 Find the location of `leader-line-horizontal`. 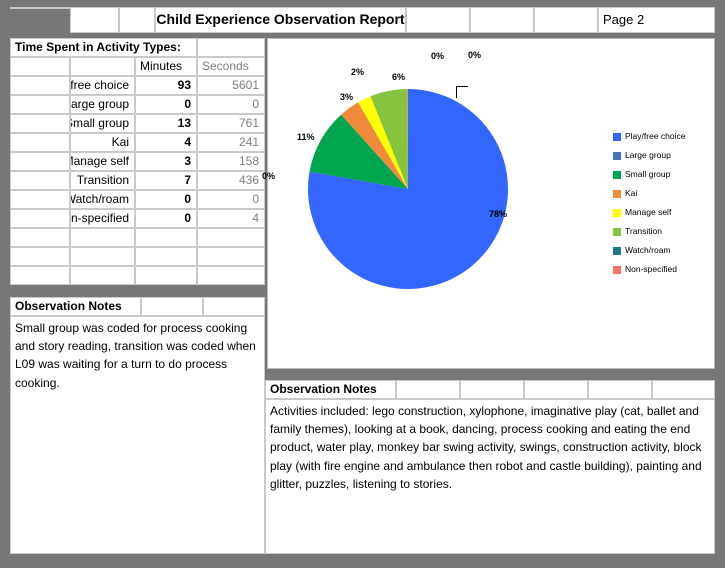

leader-line-horizontal is located at coordinates (462, 86).